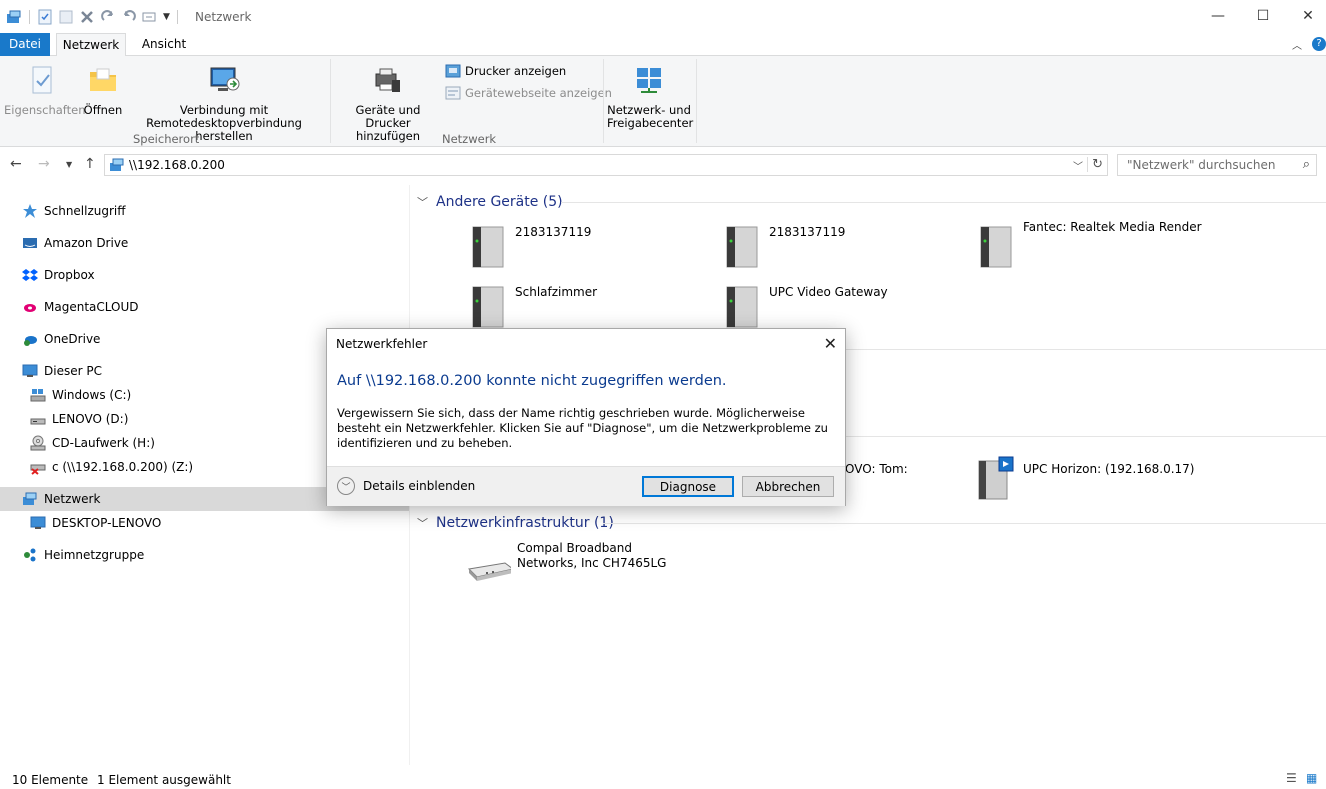 This screenshot has height=789, width=1326. I want to click on windows-drive-icon, so click(38, 395).